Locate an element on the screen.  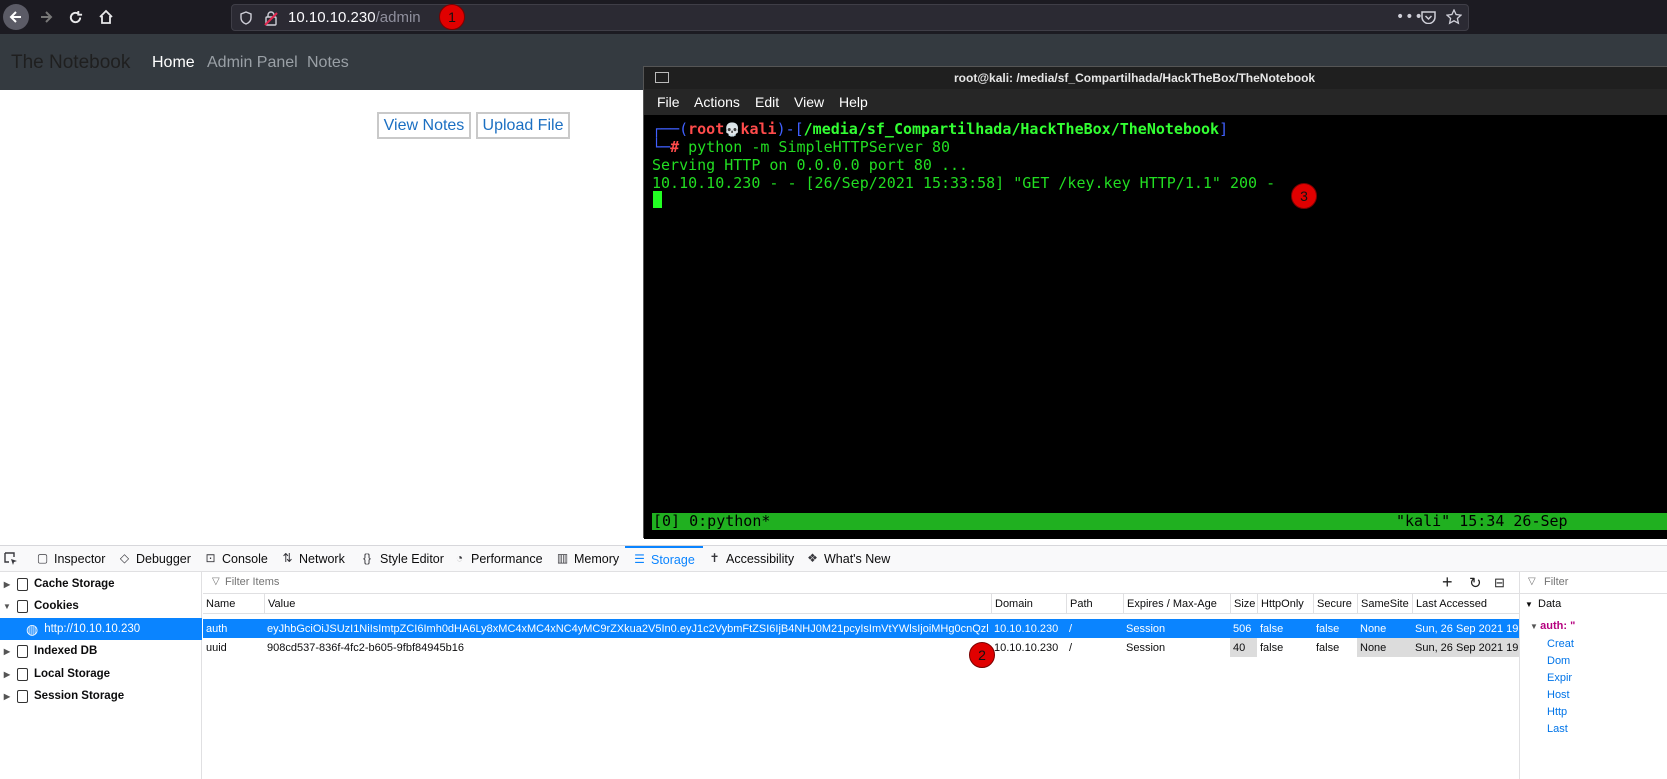
back-arrow-icon is located at coordinates (15, 17).